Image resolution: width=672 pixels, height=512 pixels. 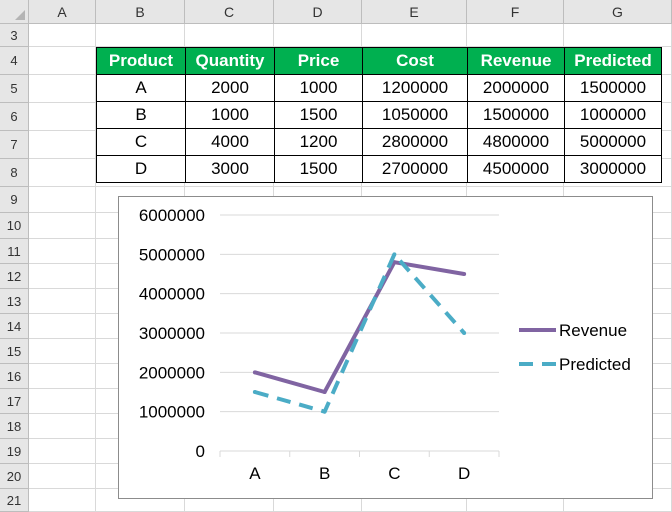 What do you see at coordinates (14, 326) in the screenshot?
I see `row-header-14: 14` at bounding box center [14, 326].